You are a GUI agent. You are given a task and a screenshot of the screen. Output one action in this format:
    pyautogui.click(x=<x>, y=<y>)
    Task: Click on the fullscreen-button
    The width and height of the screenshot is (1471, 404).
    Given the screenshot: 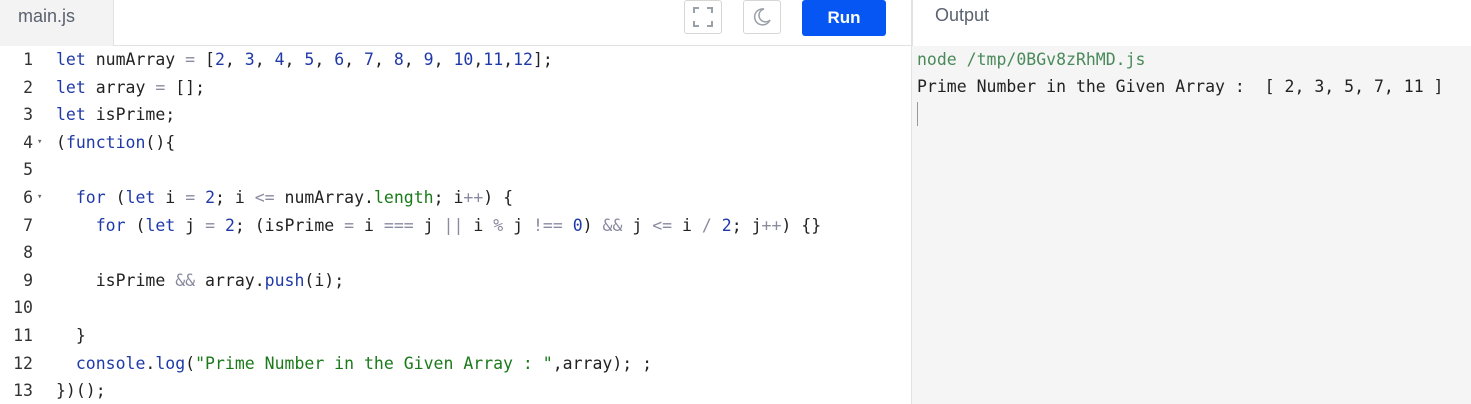 What is the action you would take?
    pyautogui.click(x=703, y=17)
    